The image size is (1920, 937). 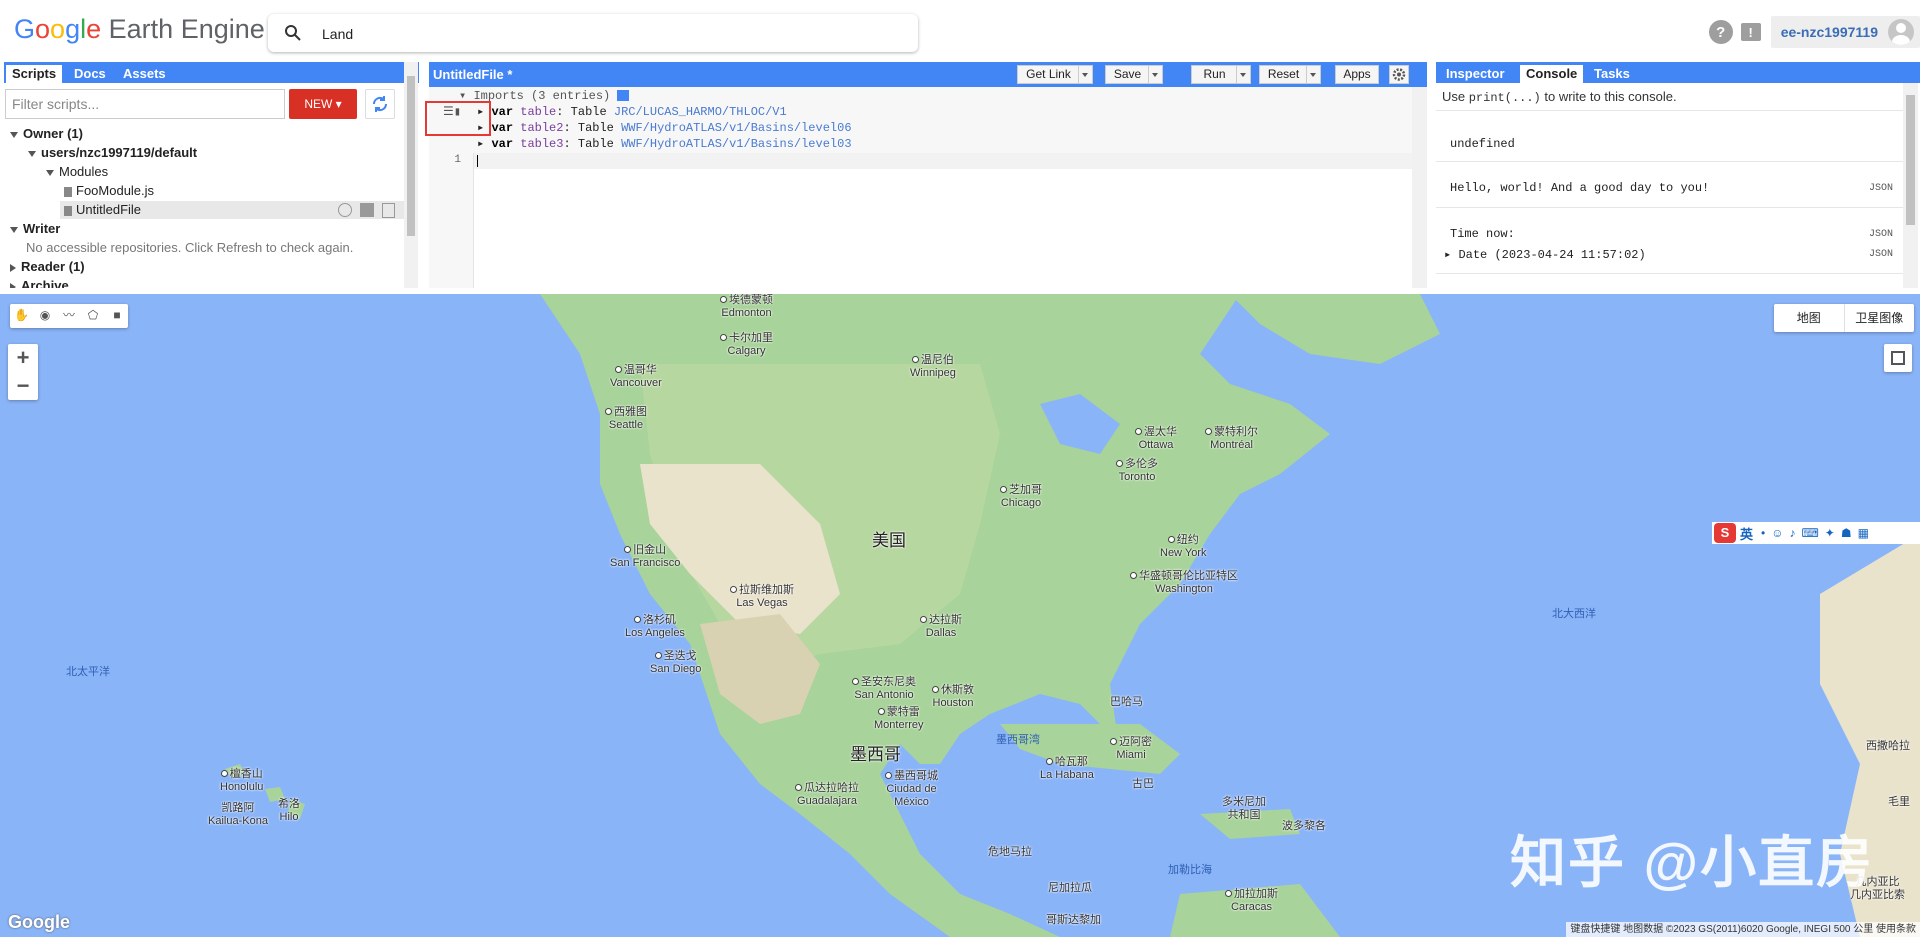 What do you see at coordinates (912, 789) in the screenshot?
I see `map-label: 墨西哥城 Ciudad de México` at bounding box center [912, 789].